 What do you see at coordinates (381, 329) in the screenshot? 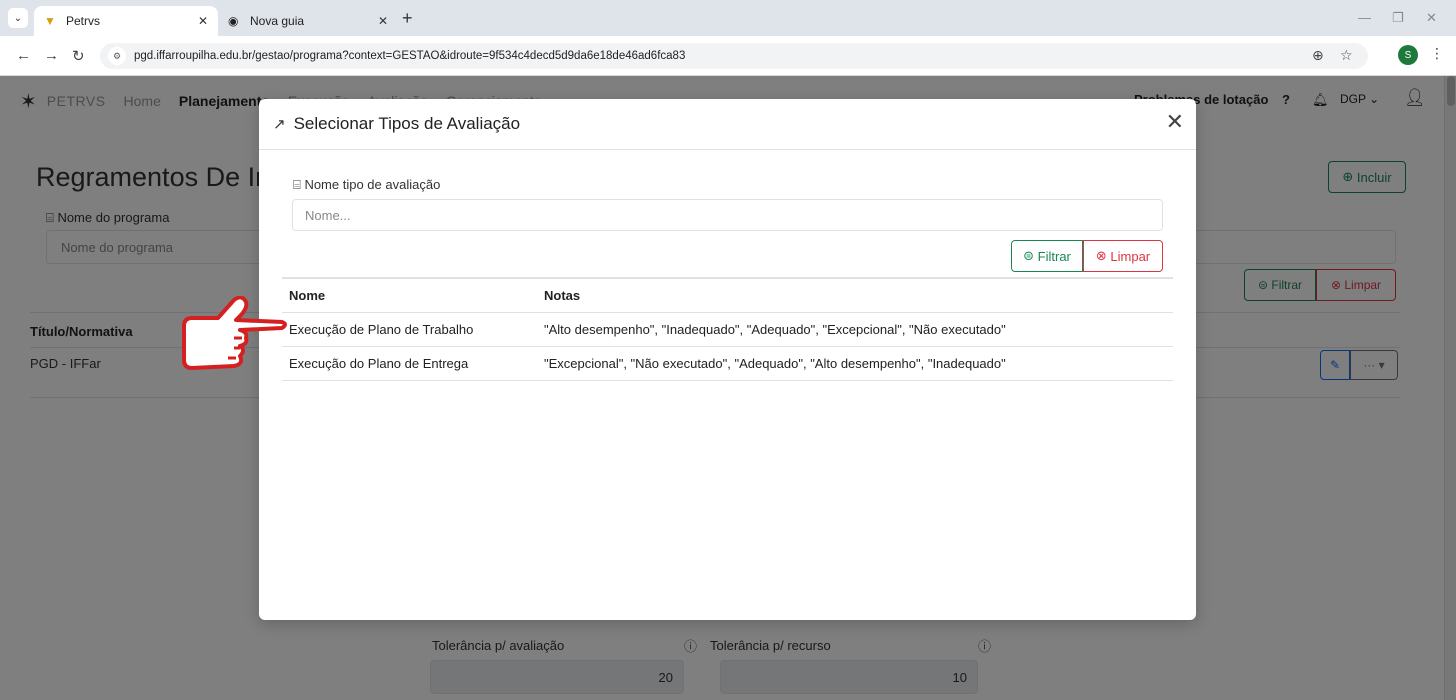
I see `row-nome: Execução de Plano de Trabalho` at bounding box center [381, 329].